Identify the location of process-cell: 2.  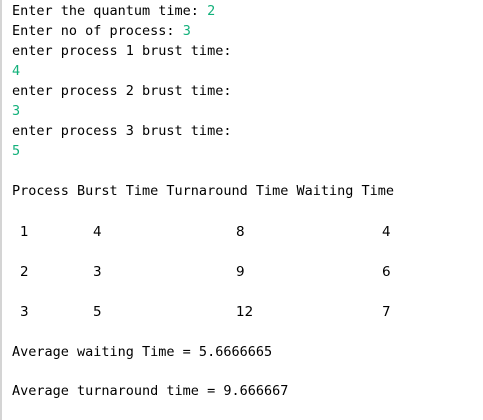
(24, 272).